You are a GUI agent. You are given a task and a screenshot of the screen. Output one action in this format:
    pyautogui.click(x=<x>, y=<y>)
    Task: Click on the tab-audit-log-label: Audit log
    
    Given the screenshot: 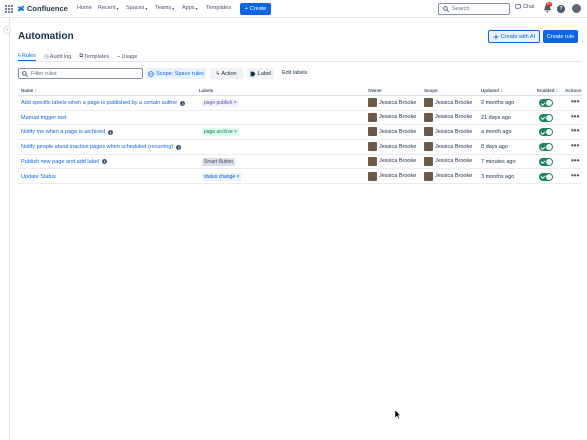 What is the action you would take?
    pyautogui.click(x=60, y=56)
    